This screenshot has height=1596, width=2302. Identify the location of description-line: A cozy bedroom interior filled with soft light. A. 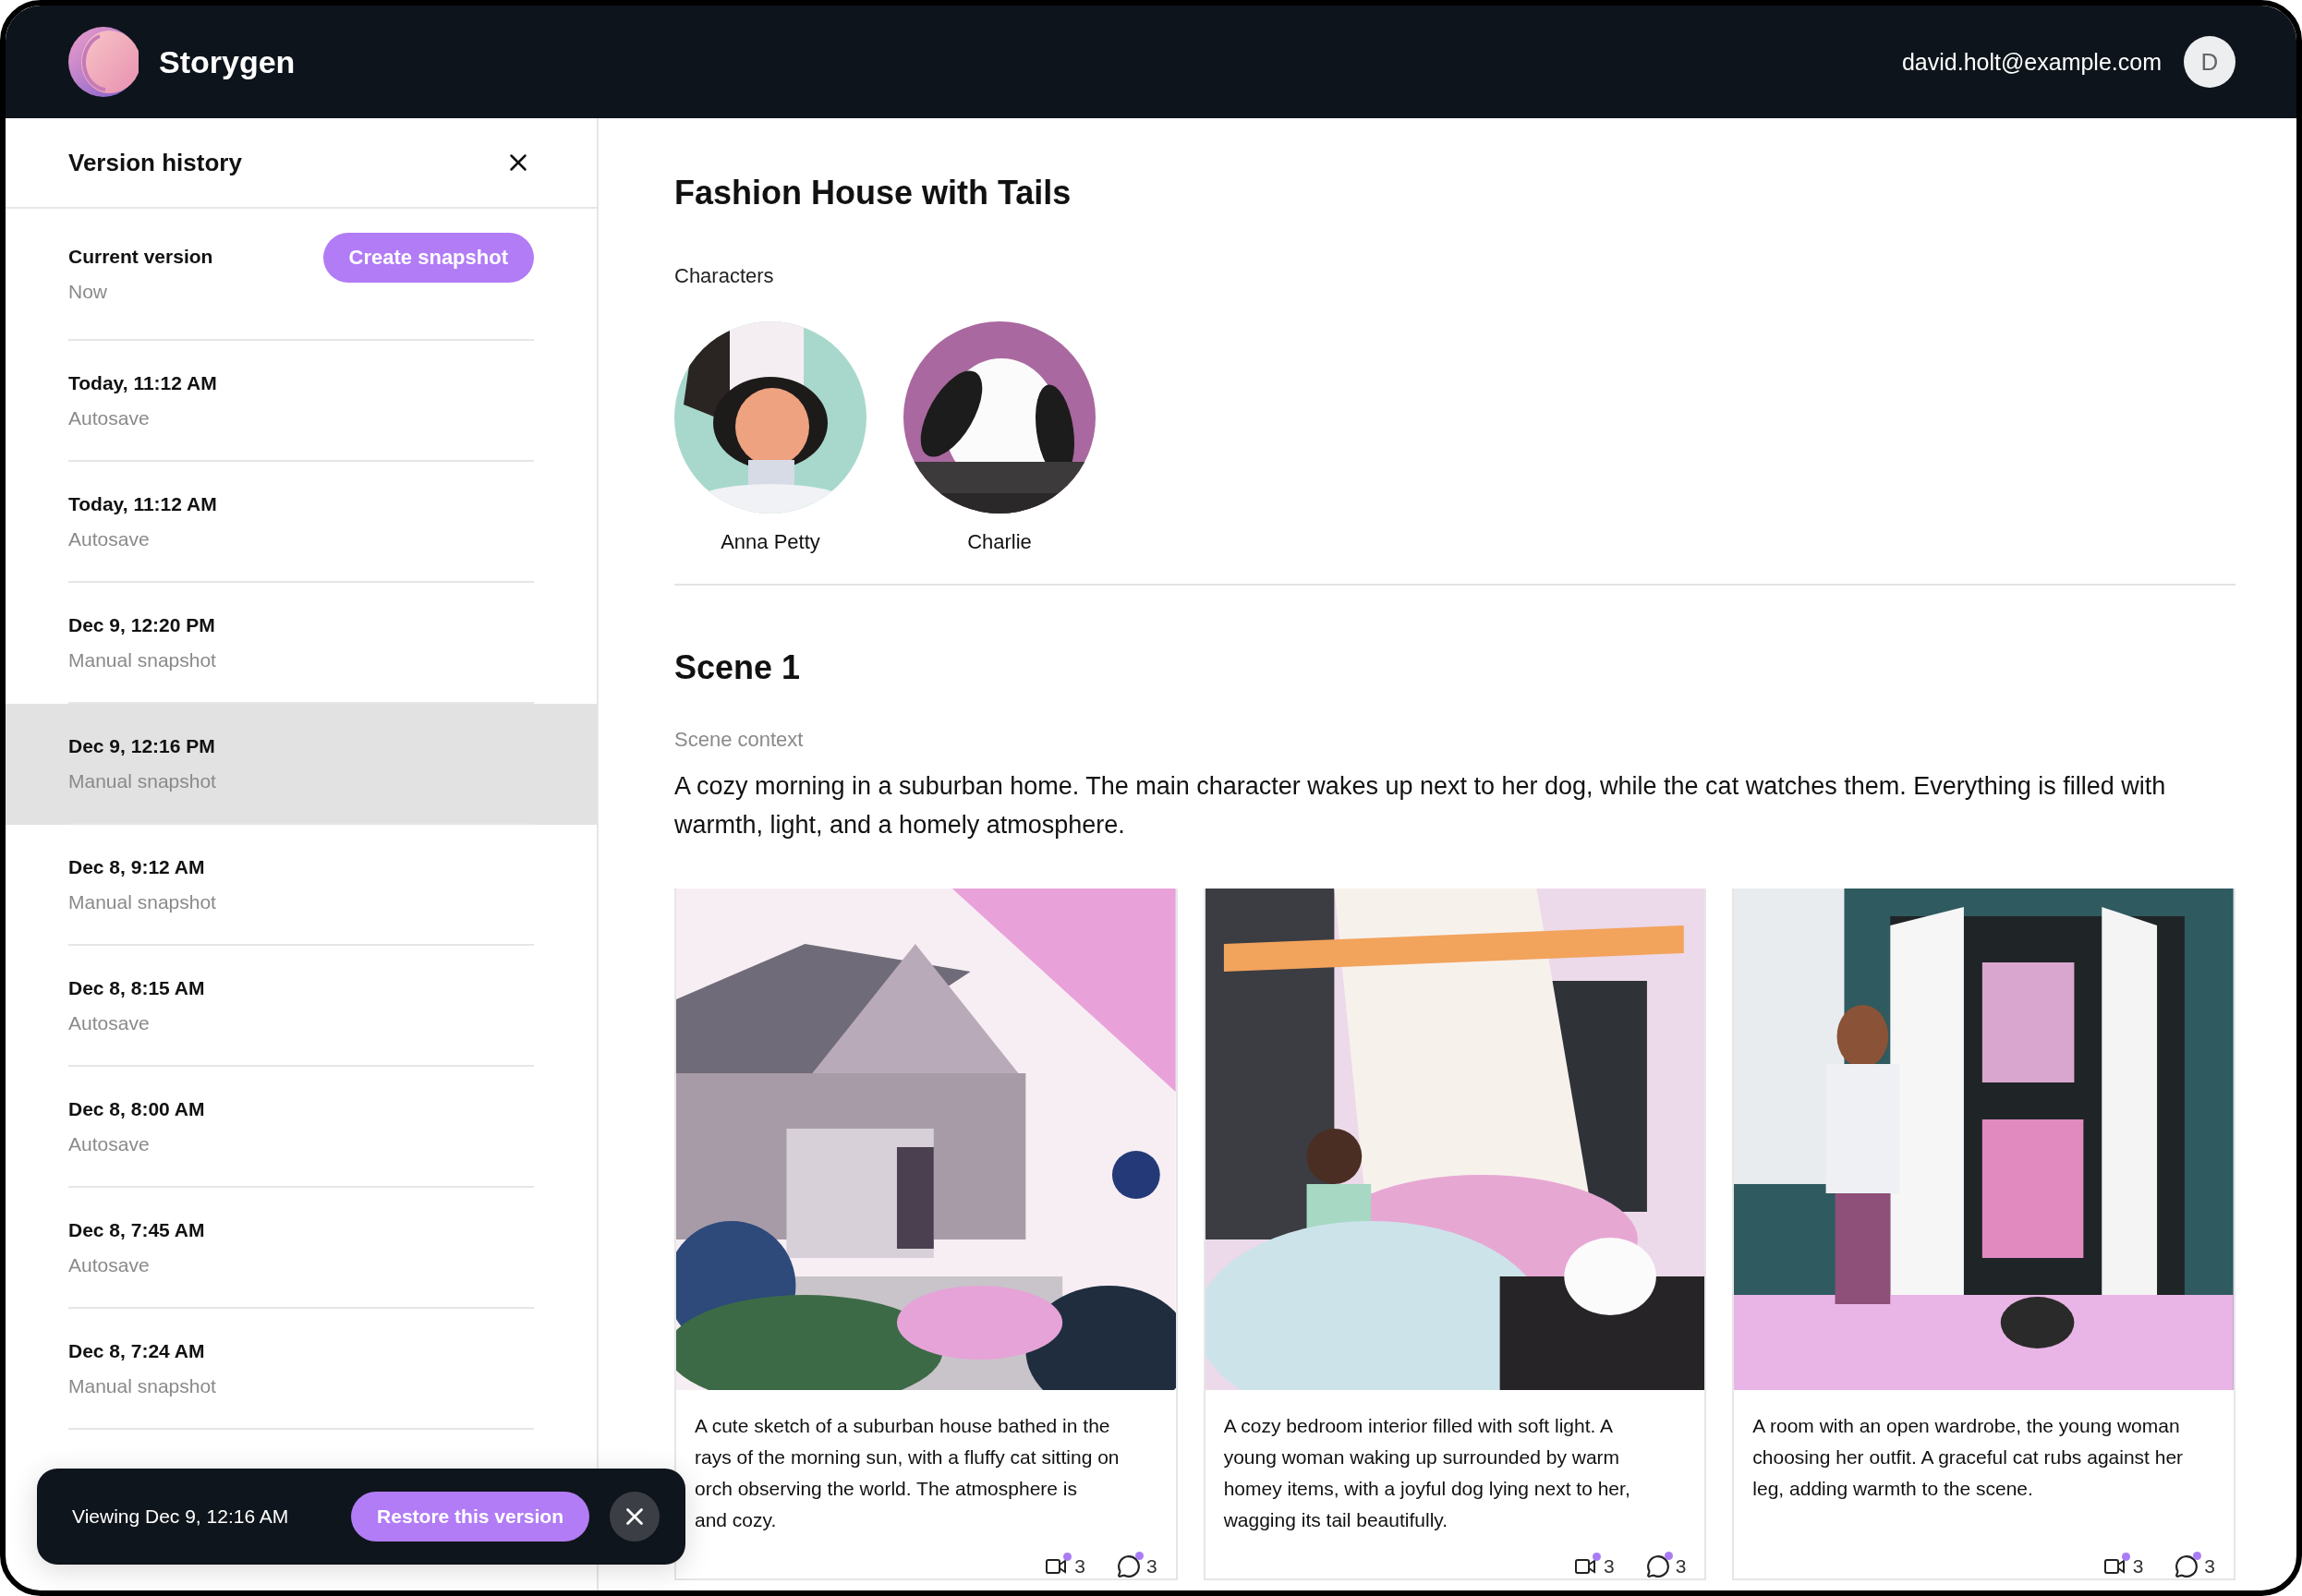
(1418, 1426).